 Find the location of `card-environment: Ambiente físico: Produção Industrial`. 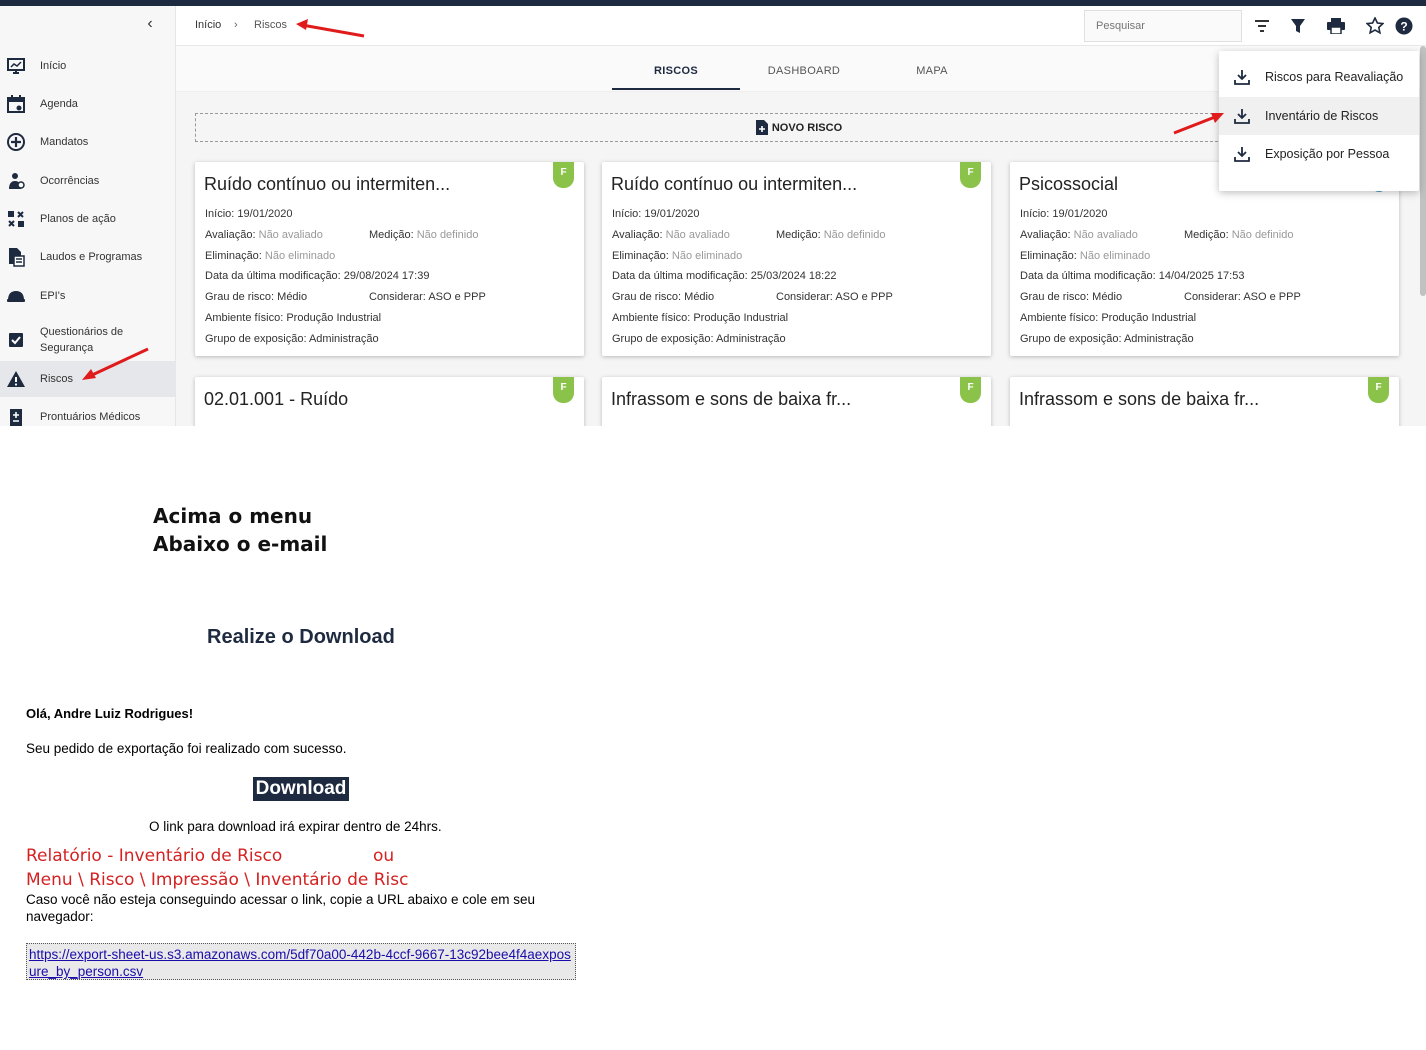

card-environment: Ambiente físico: Produção Industrial is located at coordinates (700, 318).